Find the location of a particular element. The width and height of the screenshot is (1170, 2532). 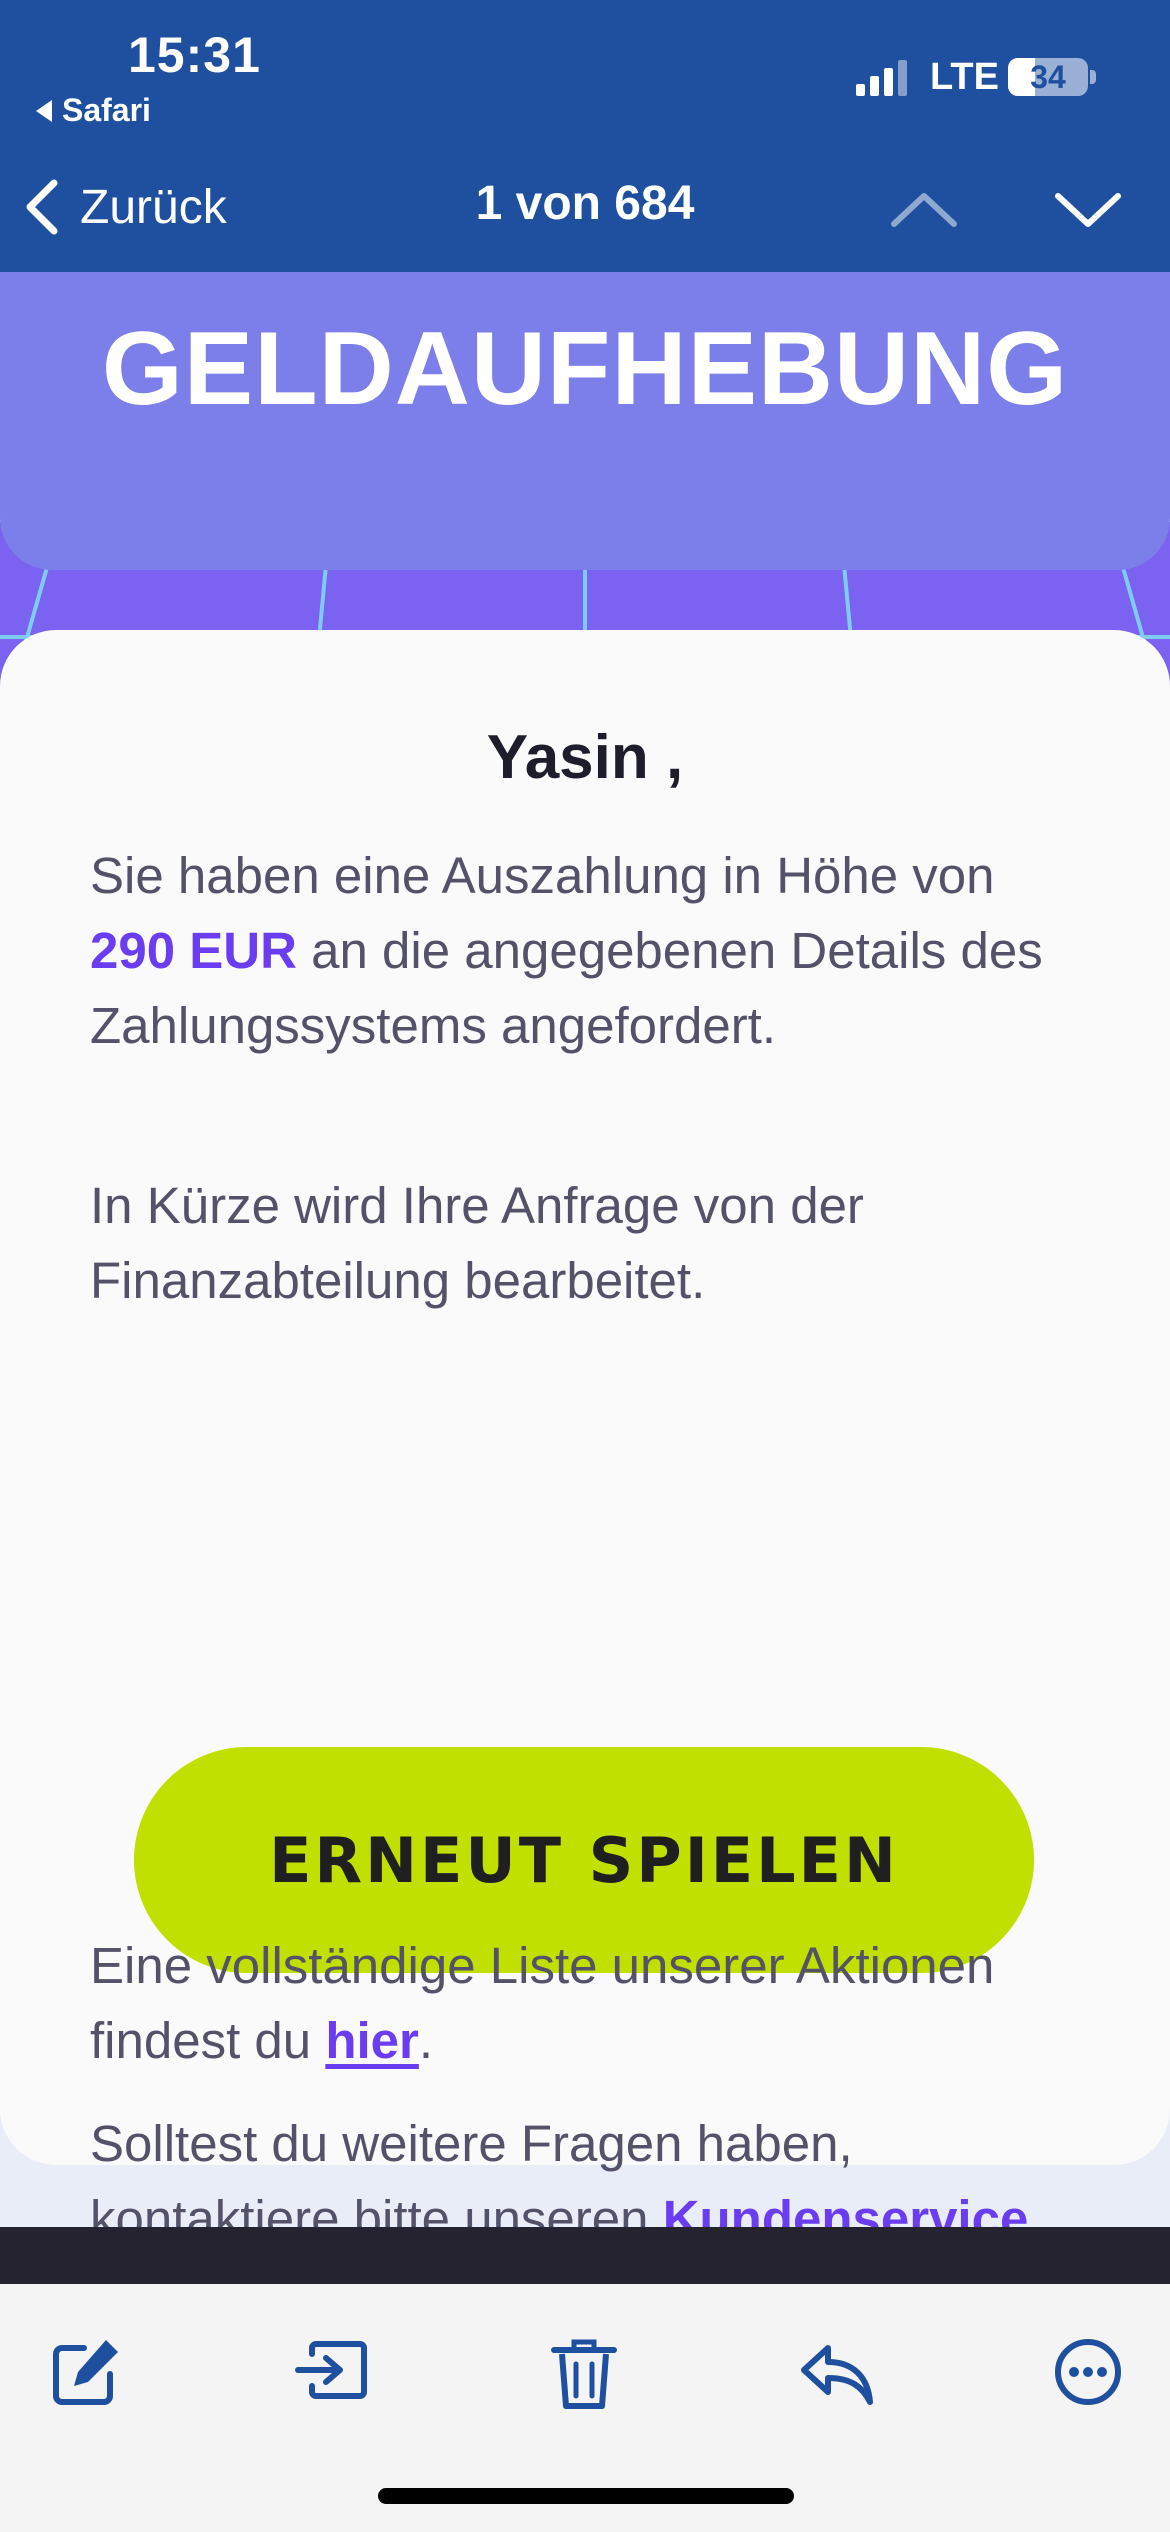

compose-icon is located at coordinates (86, 2372).